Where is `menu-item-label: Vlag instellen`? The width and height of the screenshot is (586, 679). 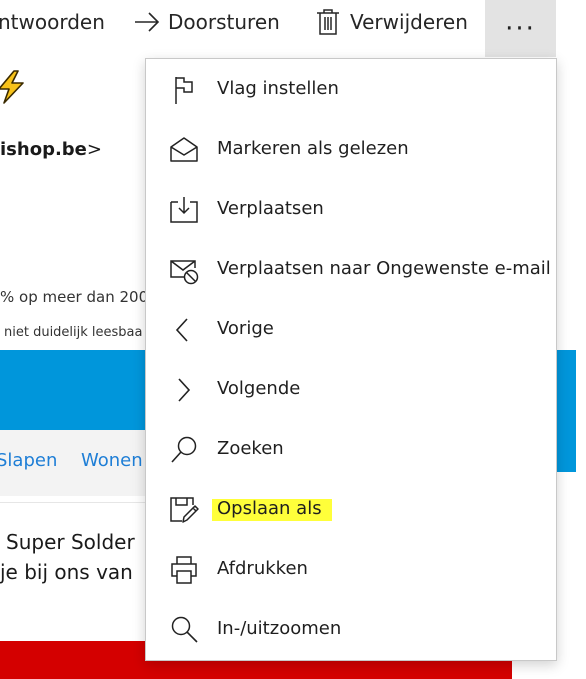 menu-item-label: Vlag instellen is located at coordinates (278, 88).